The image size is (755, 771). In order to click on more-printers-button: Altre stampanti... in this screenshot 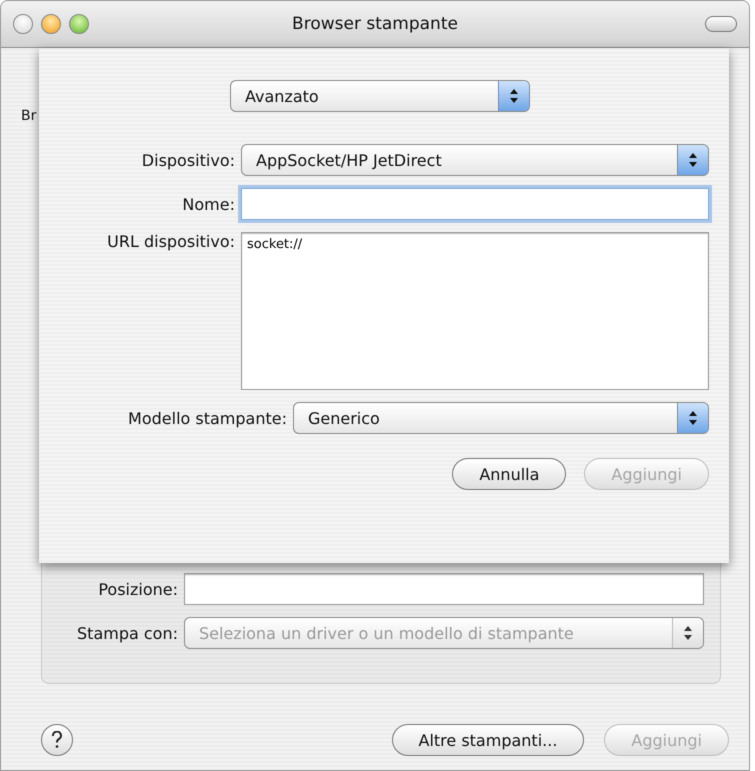, I will do `click(488, 740)`.